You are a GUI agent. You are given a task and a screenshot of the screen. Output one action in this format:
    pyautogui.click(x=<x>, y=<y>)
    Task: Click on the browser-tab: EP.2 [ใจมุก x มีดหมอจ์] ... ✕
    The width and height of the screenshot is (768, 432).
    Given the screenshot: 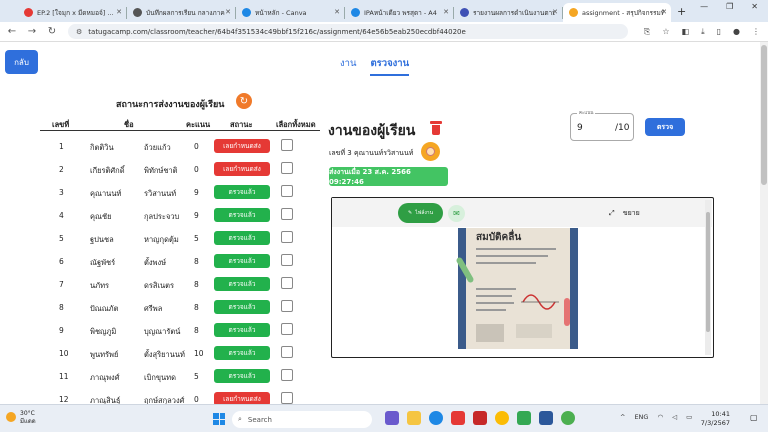 What is the action you would take?
    pyautogui.click(x=72, y=12)
    